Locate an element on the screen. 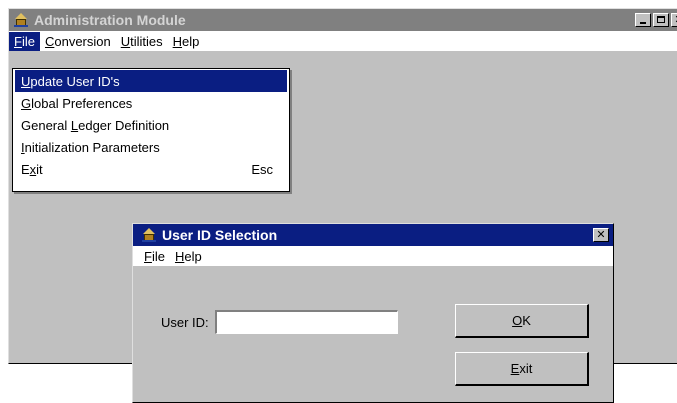  dialog-app-icon is located at coordinates (149, 235).